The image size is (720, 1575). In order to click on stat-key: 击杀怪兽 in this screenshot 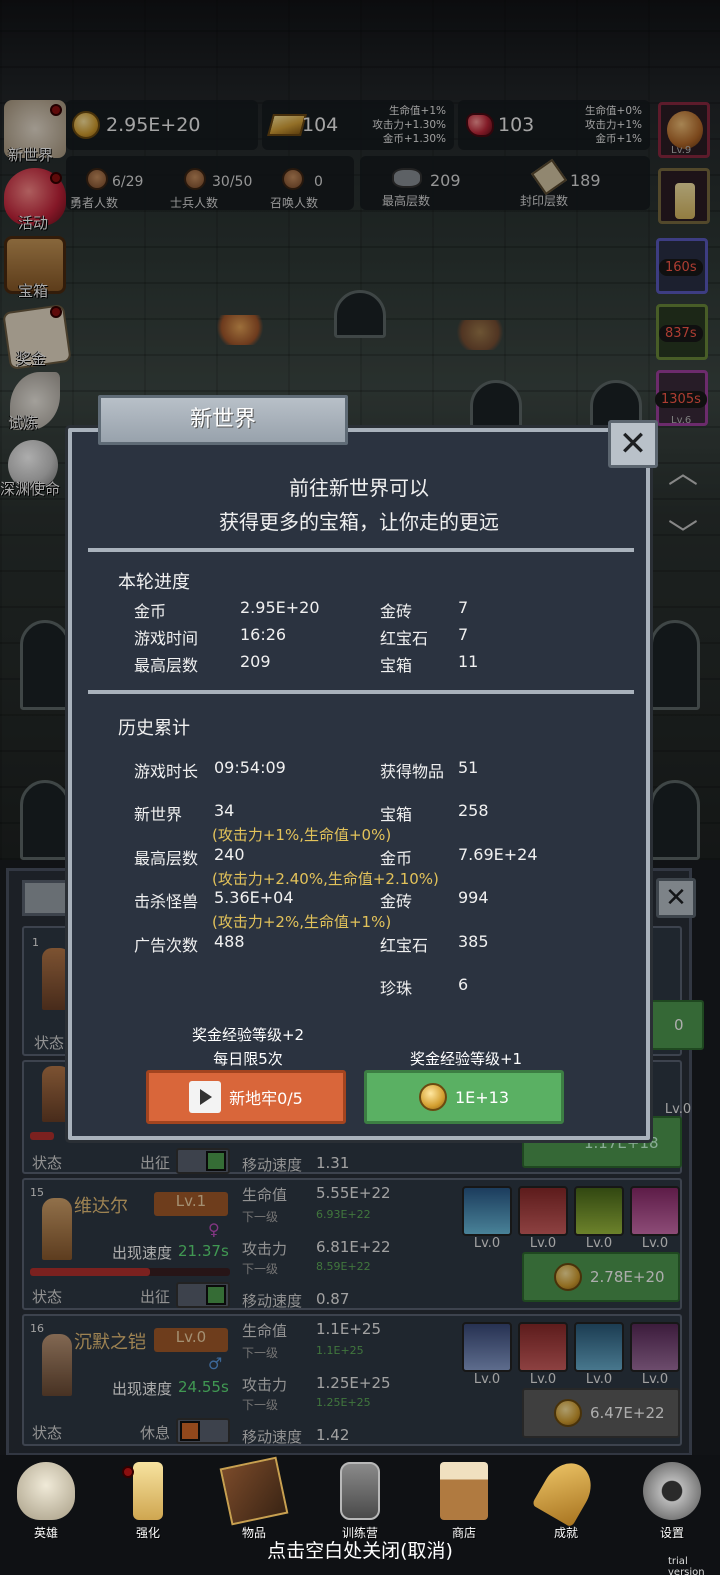, I will do `click(166, 901)`.